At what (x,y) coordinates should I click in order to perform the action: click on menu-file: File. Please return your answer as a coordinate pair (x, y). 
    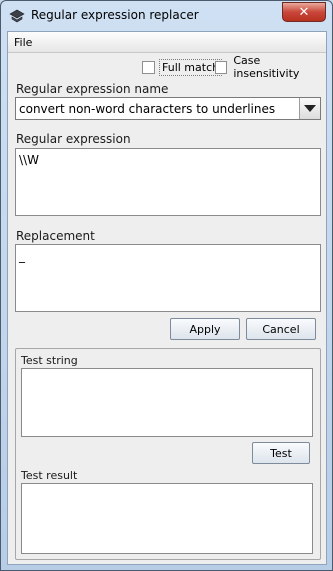
    Looking at the image, I should click on (23, 42).